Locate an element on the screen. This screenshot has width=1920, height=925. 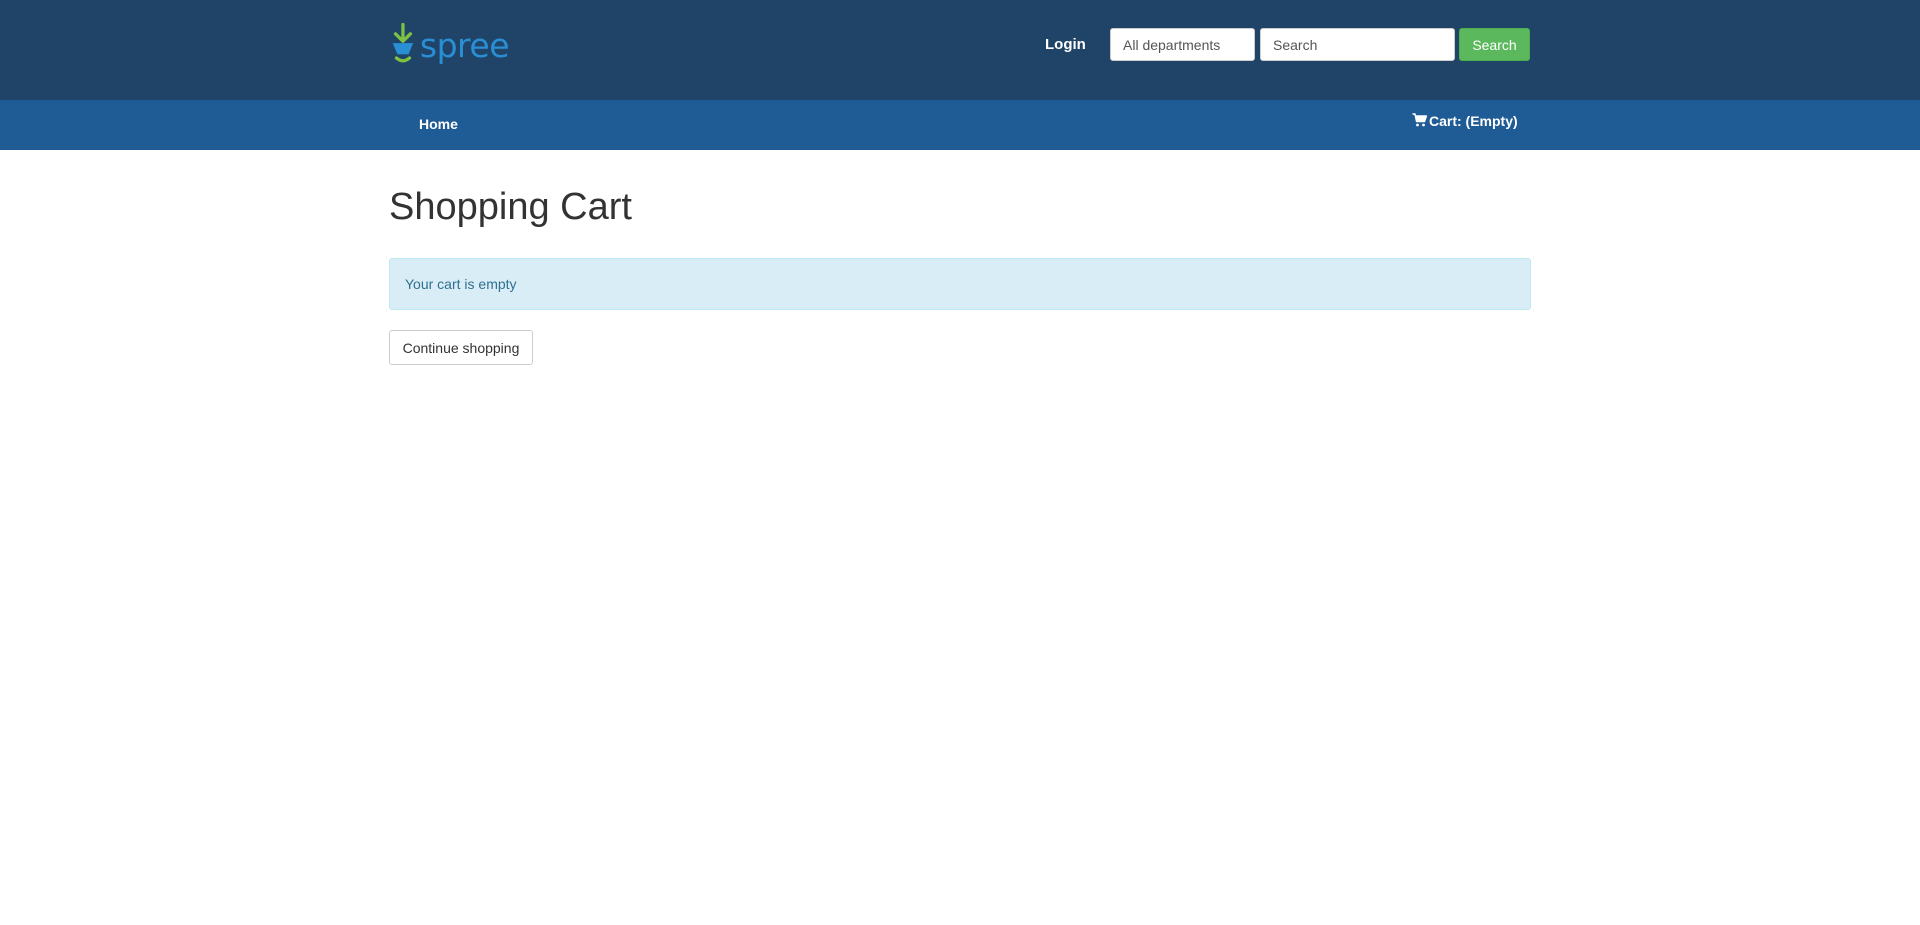
spree-logo: spree is located at coordinates (449, 45).